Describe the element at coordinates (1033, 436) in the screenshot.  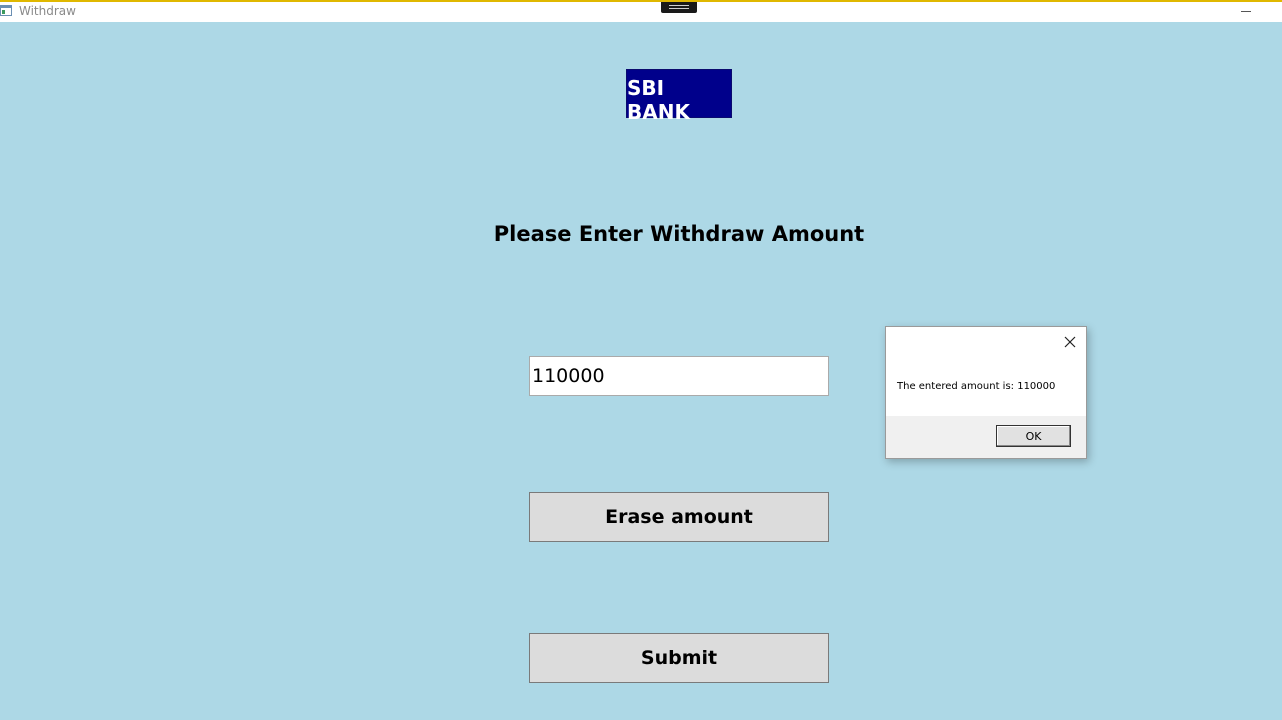
I see `ok-button: OK` at that location.